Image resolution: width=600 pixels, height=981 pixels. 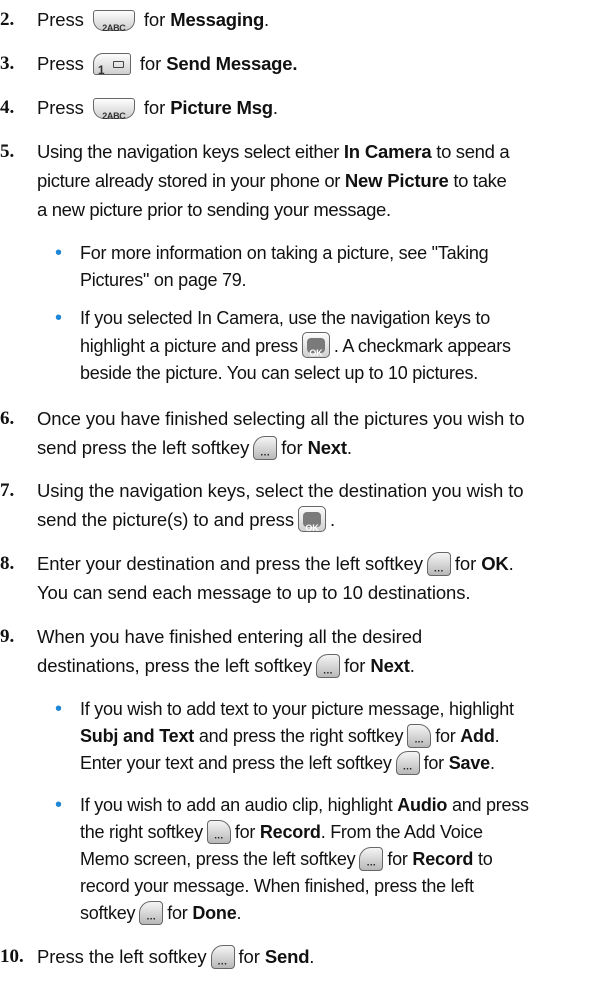 What do you see at coordinates (7, 151) in the screenshot?
I see `step-number: 5.` at bounding box center [7, 151].